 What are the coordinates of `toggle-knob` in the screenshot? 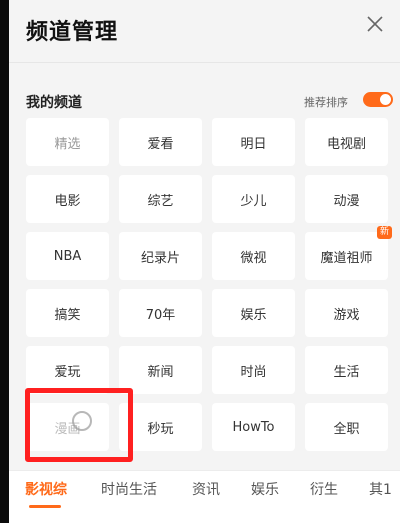 It's located at (385, 99).